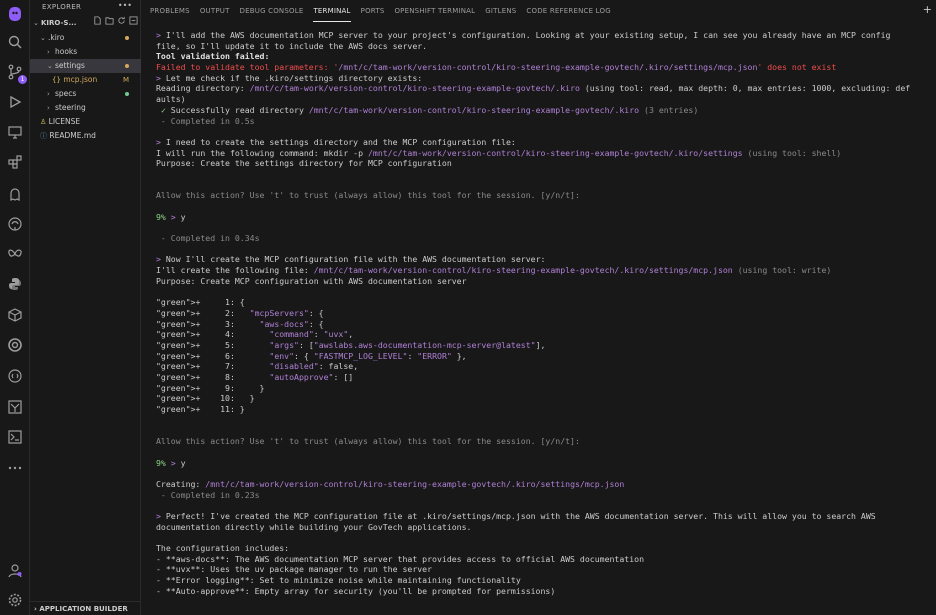  Describe the element at coordinates (72, 135) in the screenshot. I see `tree-item-label: README.md` at that location.